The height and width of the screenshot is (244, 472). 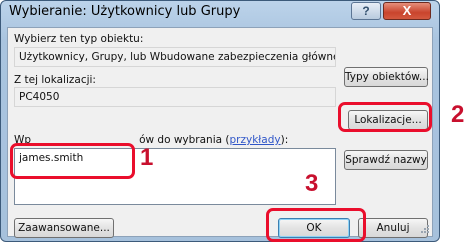 What do you see at coordinates (72, 161) in the screenshot?
I see `highlight-names-input` at bounding box center [72, 161].